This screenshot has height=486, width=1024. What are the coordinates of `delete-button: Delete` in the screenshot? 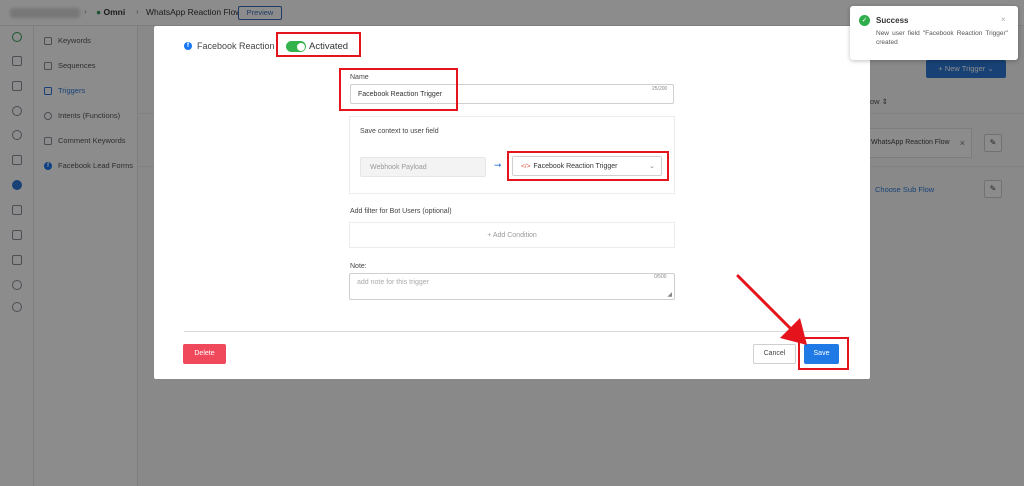 It's located at (204, 354).